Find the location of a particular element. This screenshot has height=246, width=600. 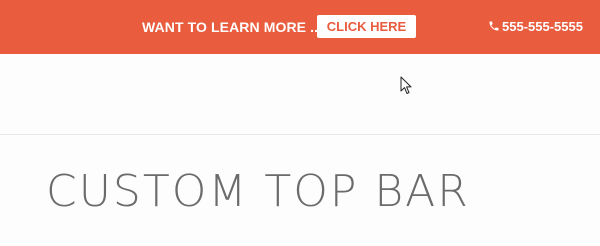

mouse-pointer-icon is located at coordinates (406, 85).